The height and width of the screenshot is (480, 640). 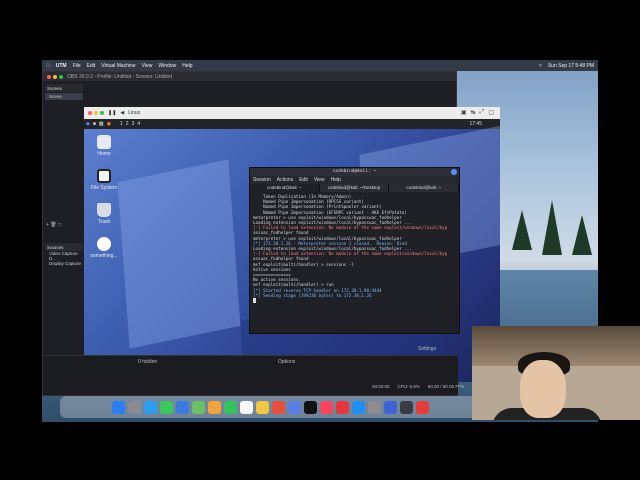 I want to click on messages-icon, so click(x=166, y=407).